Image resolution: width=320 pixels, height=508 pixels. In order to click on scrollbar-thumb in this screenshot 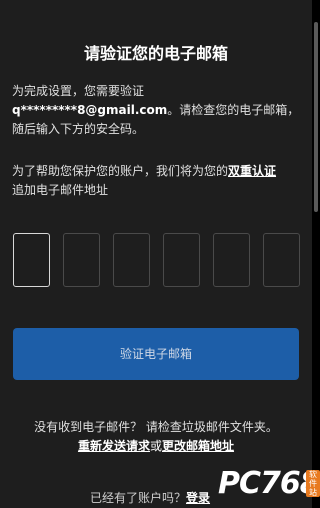, I will do `click(316, 117)`.